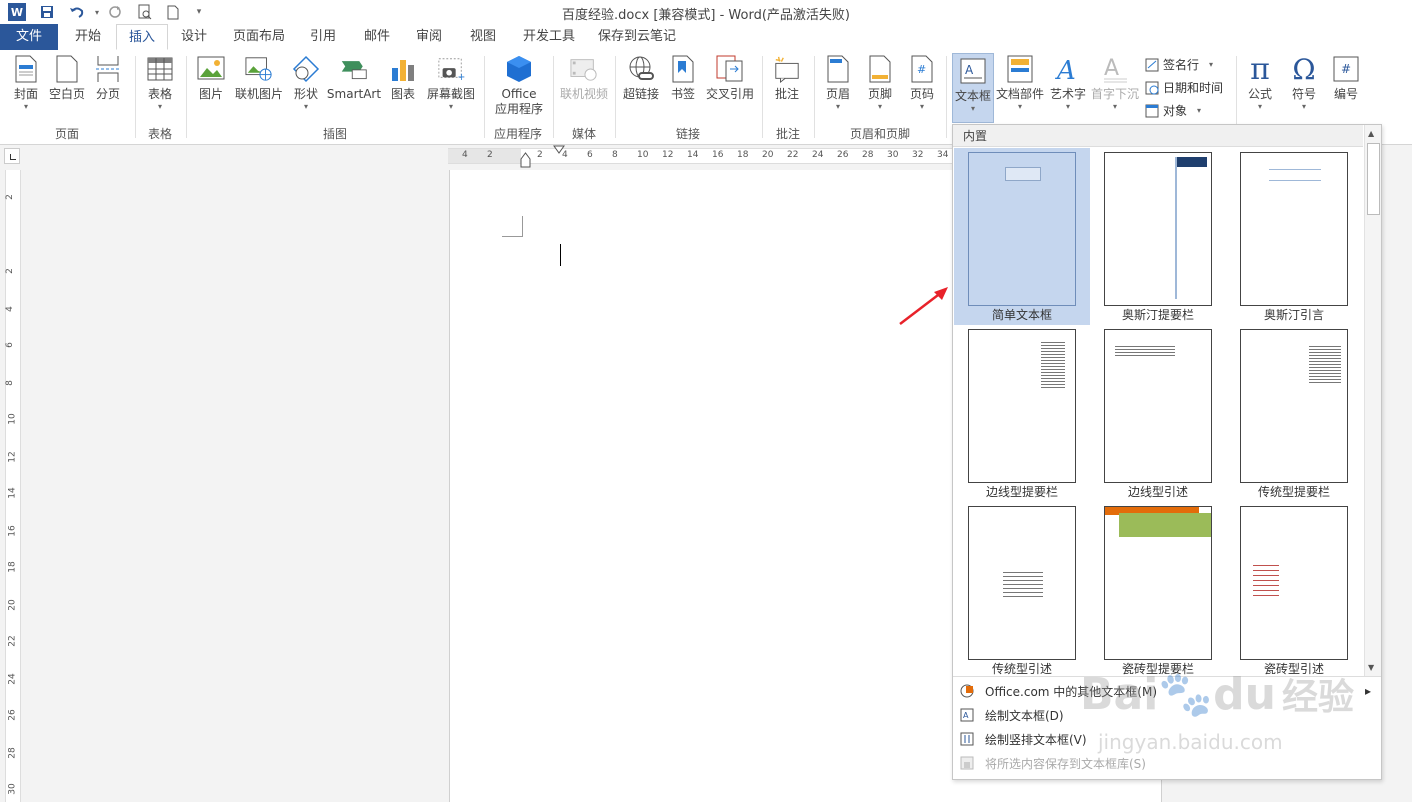 This screenshot has height=802, width=1412. What do you see at coordinates (67, 78) in the screenshot?
I see `blank-page-button: 空白页` at bounding box center [67, 78].